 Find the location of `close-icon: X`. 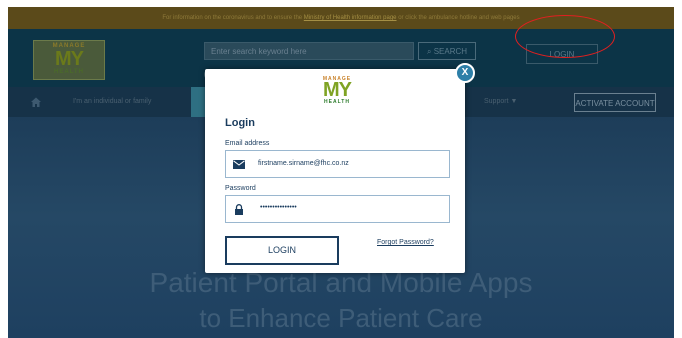

close-icon: X is located at coordinates (465, 73).